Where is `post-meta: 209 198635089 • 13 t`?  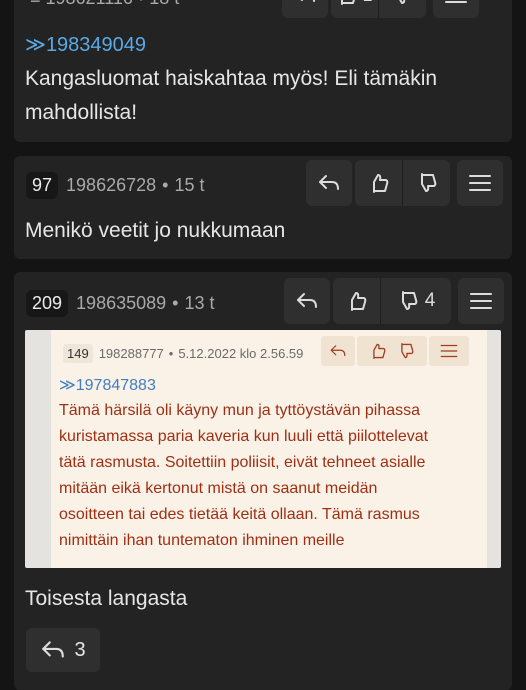 post-meta: 209 198635089 • 13 t is located at coordinates (120, 303).